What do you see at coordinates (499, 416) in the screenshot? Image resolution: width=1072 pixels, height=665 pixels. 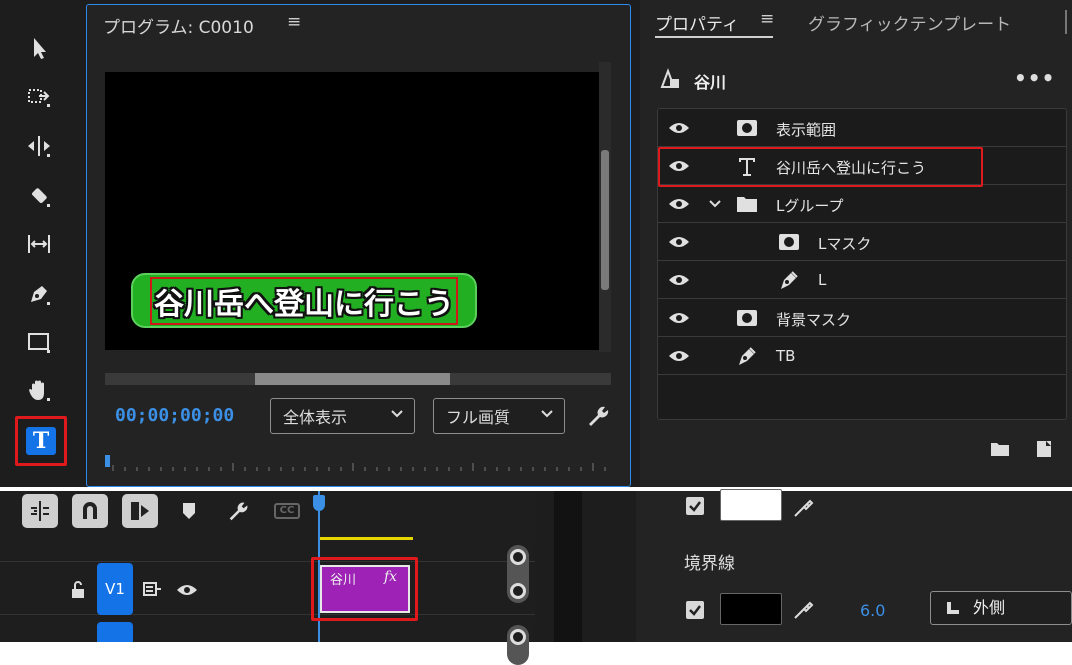 I see `playback-quality-select: フル画質` at bounding box center [499, 416].